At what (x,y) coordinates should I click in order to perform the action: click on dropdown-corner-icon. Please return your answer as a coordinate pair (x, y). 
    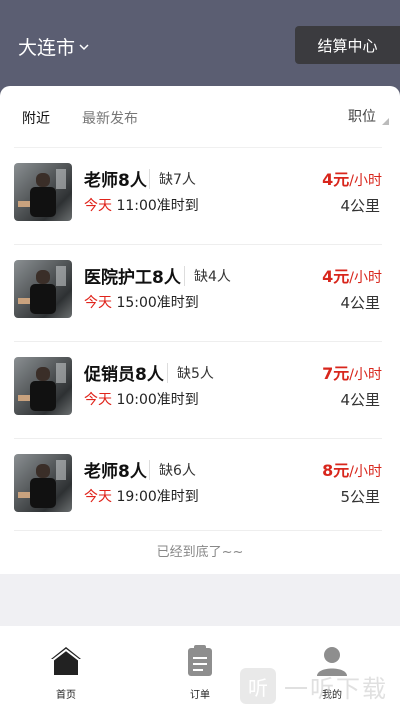
    Looking at the image, I should click on (385, 121).